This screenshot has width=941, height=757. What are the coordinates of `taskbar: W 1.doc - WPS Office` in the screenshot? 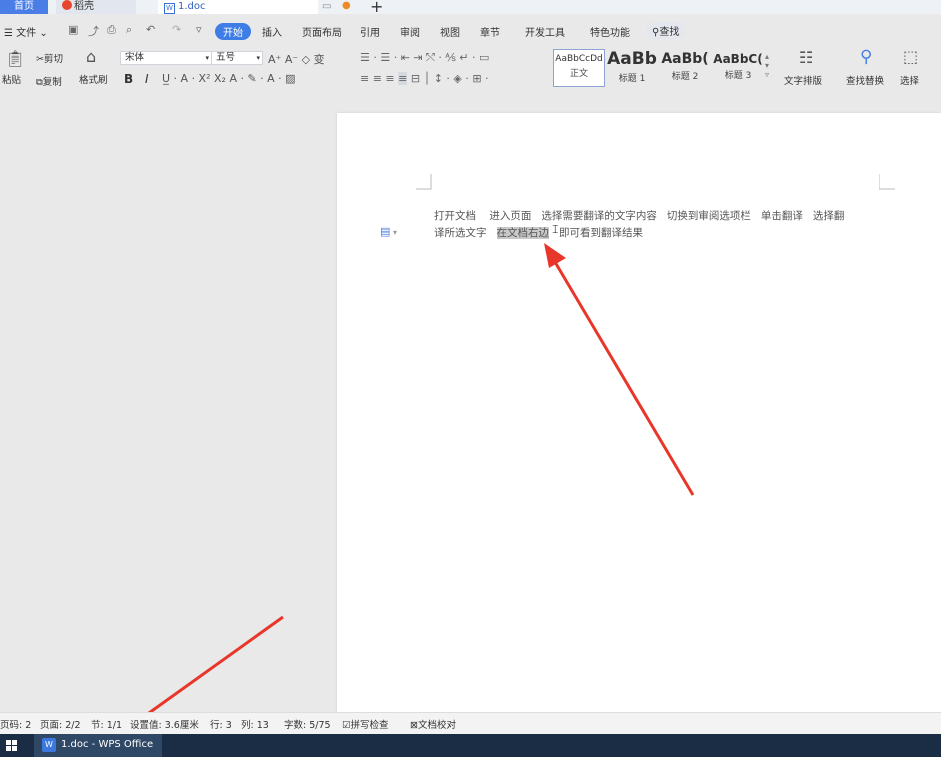 It's located at (470, 745).